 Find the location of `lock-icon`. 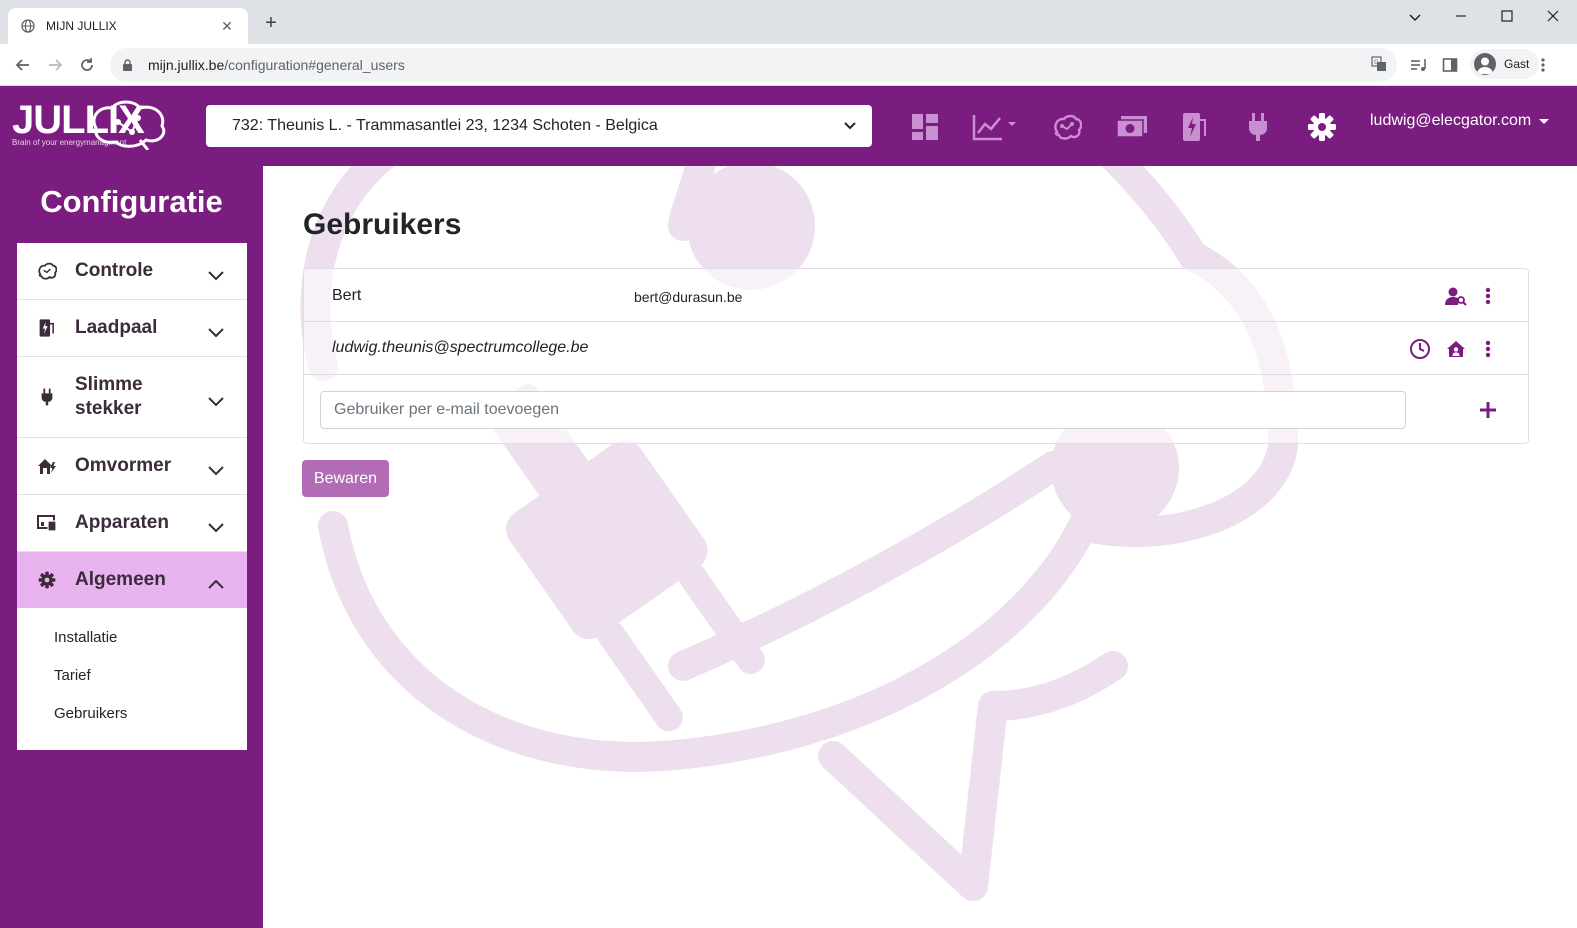

lock-icon is located at coordinates (129, 65).